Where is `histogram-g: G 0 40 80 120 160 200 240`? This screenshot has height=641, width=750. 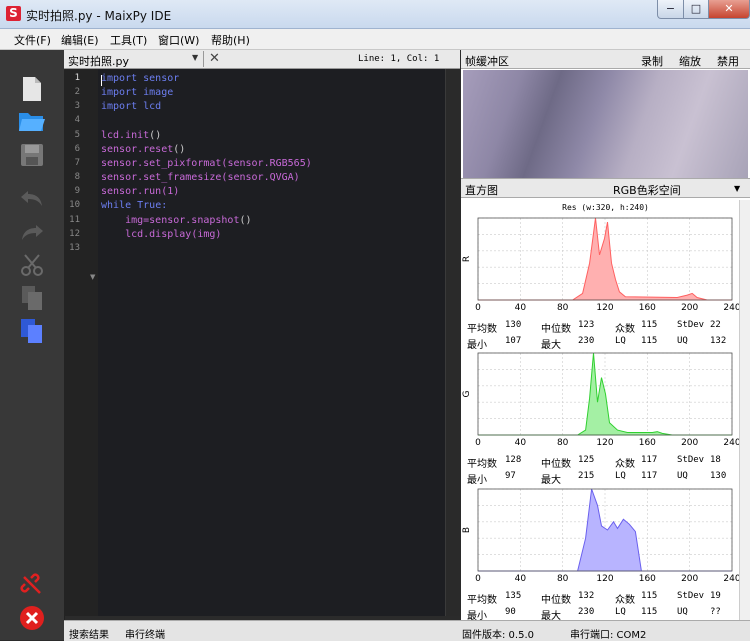
histogram-g: G 0 40 80 120 160 200 240 is located at coordinates (600, 400).